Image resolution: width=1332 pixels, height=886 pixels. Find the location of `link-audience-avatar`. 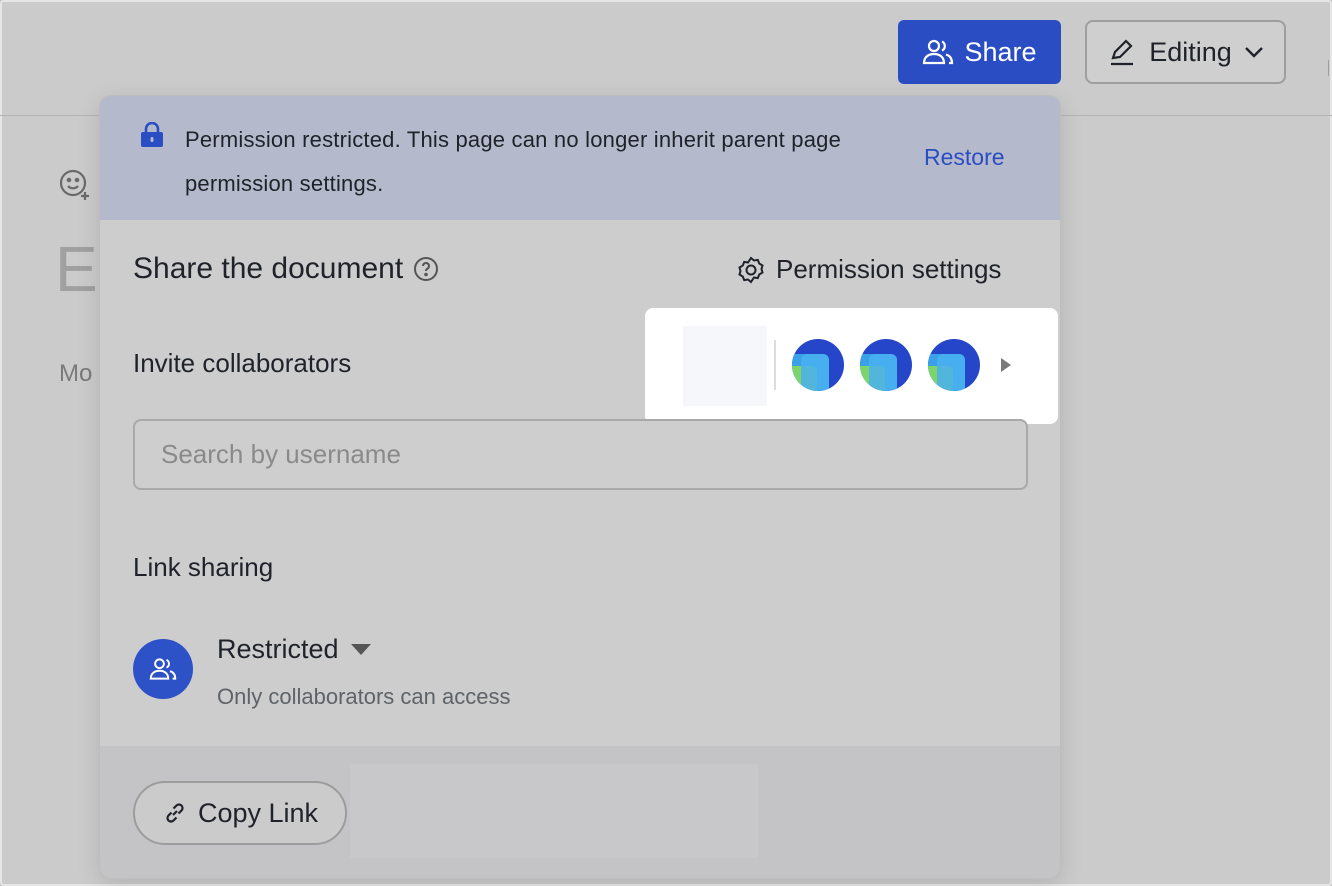

link-audience-avatar is located at coordinates (163, 669).